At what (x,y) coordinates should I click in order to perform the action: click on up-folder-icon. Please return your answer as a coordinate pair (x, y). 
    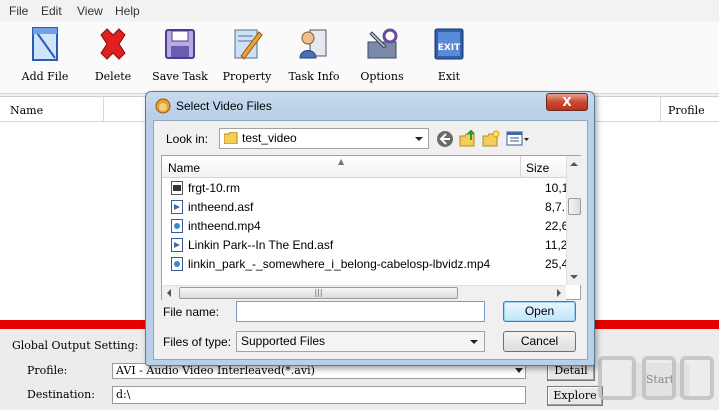
    Looking at the image, I should click on (468, 139).